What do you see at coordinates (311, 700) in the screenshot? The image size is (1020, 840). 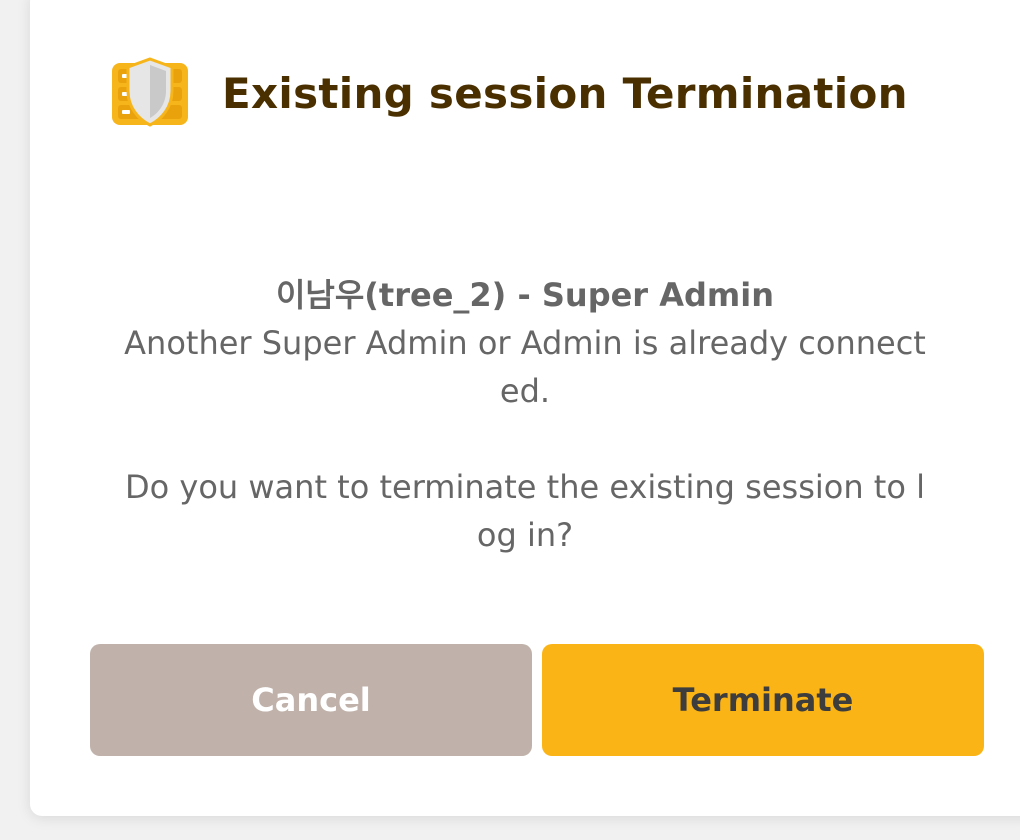 I see `cancel-button: Cancel` at bounding box center [311, 700].